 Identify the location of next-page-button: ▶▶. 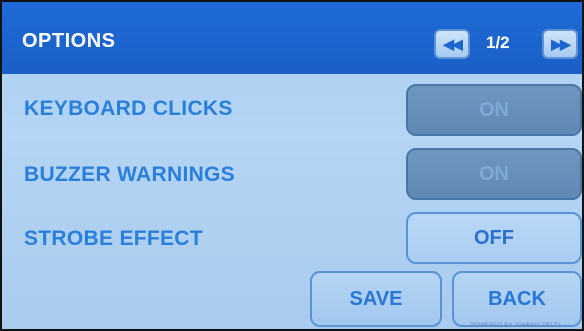
(560, 44).